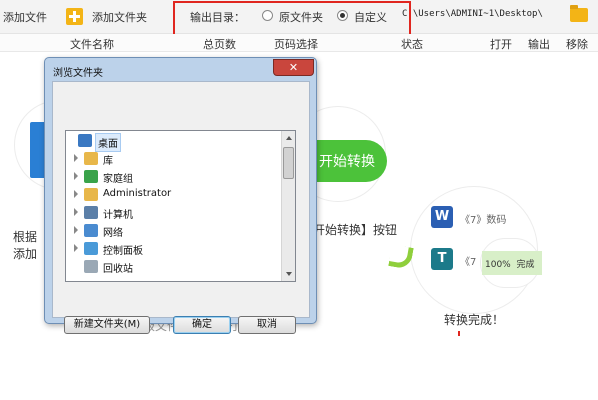  What do you see at coordinates (175, 213) in the screenshot?
I see `tree-item: 计算机` at bounding box center [175, 213].